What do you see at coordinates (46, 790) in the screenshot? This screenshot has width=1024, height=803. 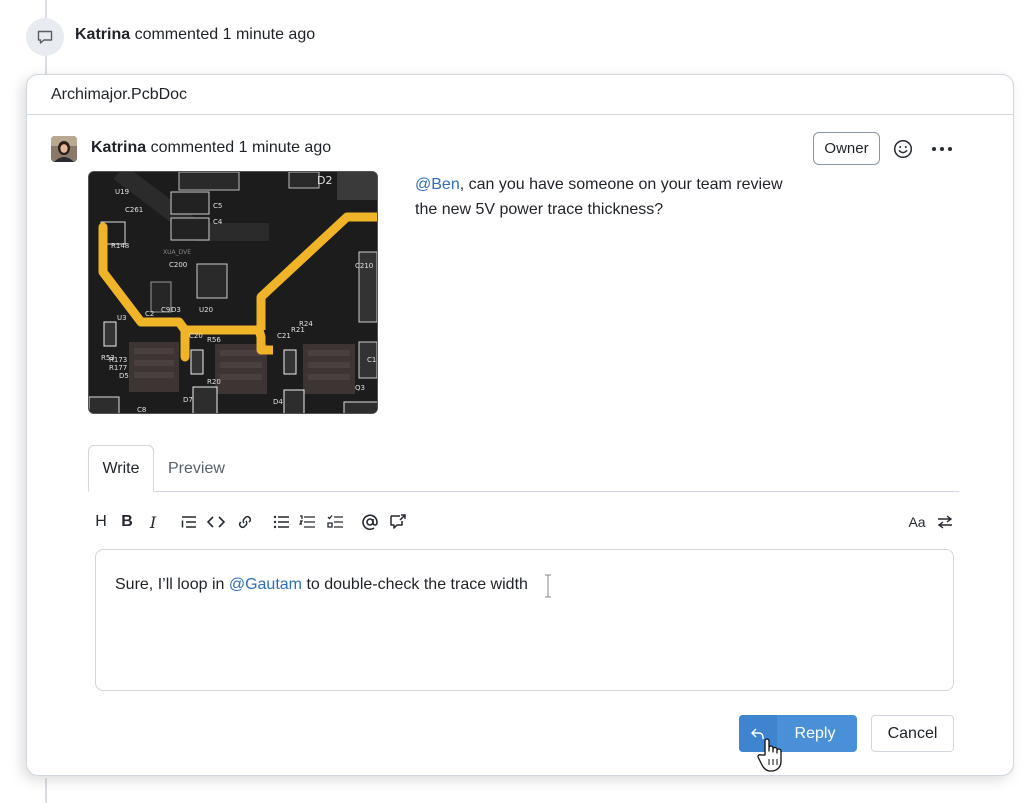 I see `timeline-line-bottom` at bounding box center [46, 790].